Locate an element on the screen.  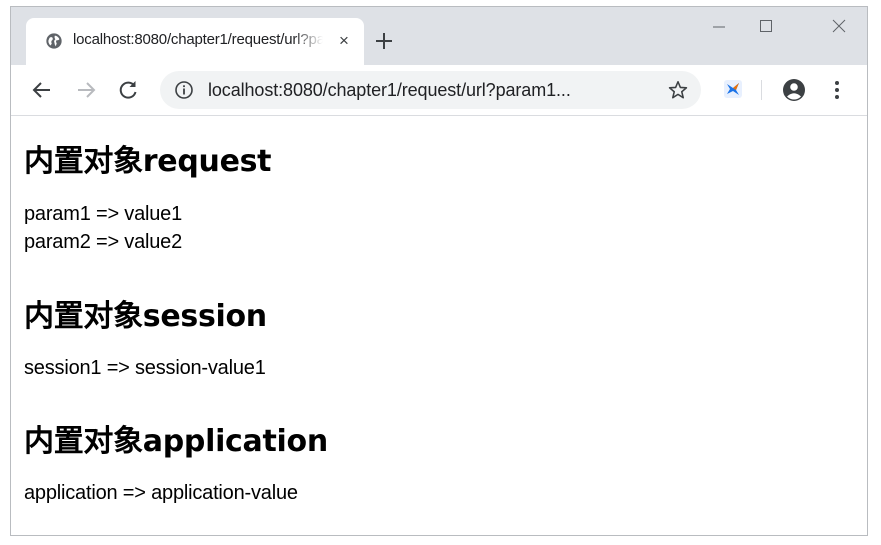
star-icon is located at coordinates (678, 90).